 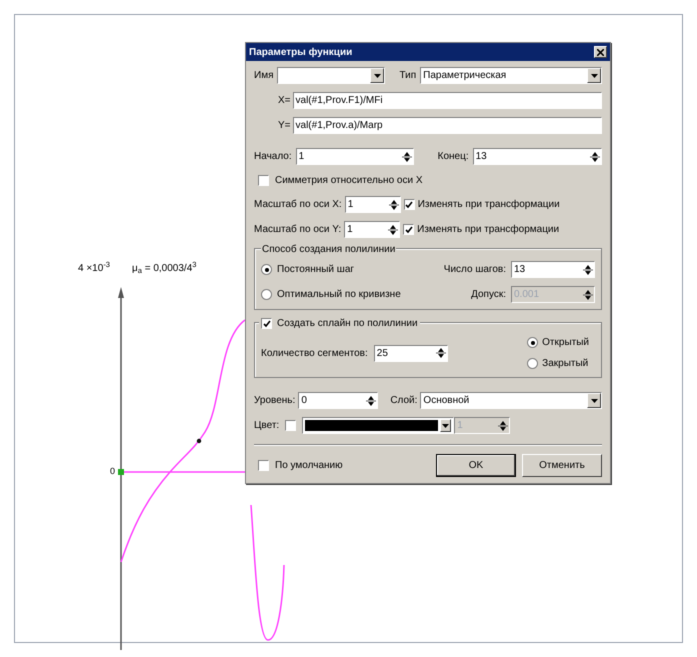 I want to click on cancel-button: Отменить, so click(x=562, y=465).